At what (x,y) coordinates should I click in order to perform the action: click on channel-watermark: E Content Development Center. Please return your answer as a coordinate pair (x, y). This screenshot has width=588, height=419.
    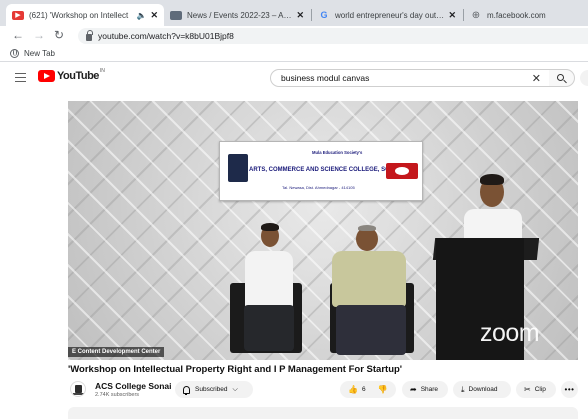
    Looking at the image, I should click on (116, 352).